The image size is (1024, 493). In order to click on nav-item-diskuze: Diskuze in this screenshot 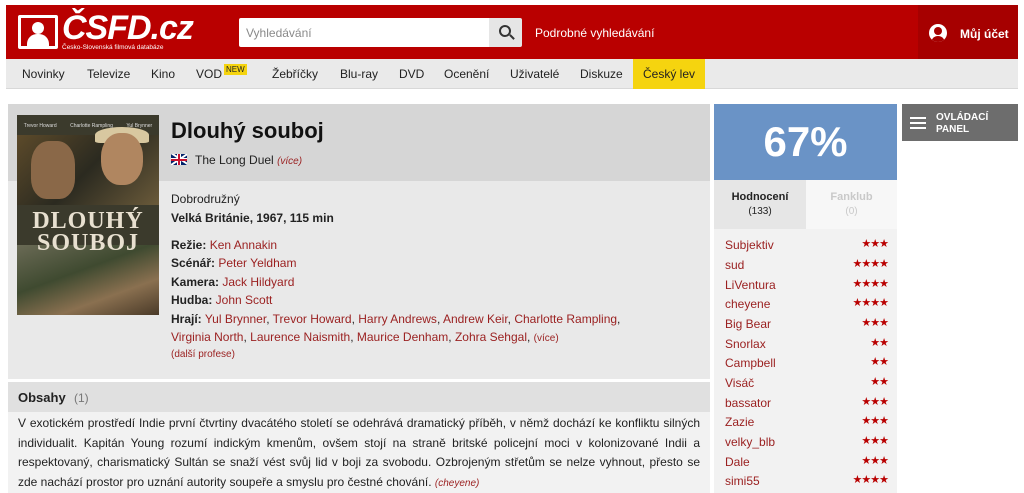, I will do `click(601, 74)`.